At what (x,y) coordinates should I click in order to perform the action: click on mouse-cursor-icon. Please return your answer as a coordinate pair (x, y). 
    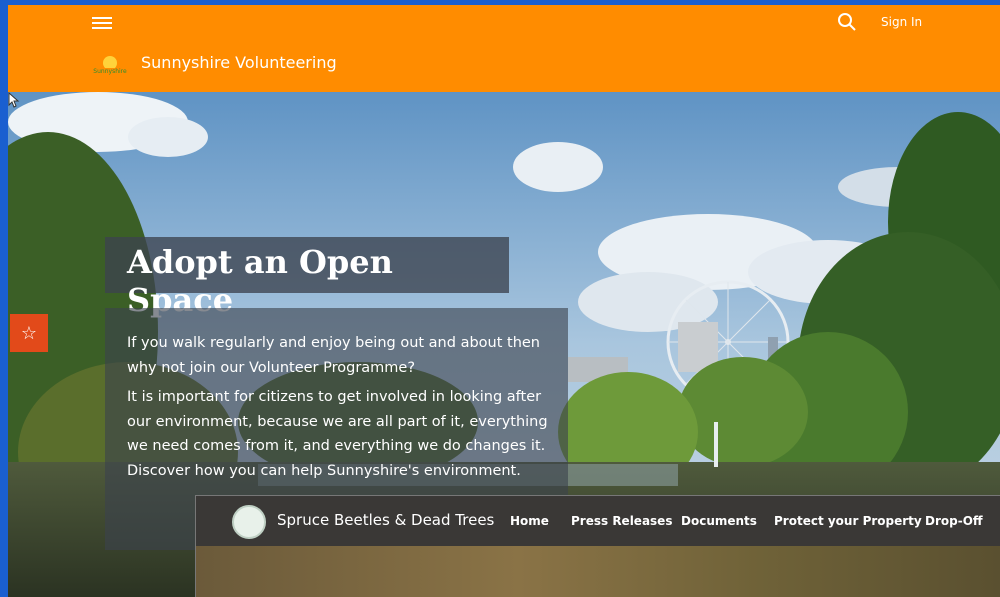
    Looking at the image, I should click on (14, 100).